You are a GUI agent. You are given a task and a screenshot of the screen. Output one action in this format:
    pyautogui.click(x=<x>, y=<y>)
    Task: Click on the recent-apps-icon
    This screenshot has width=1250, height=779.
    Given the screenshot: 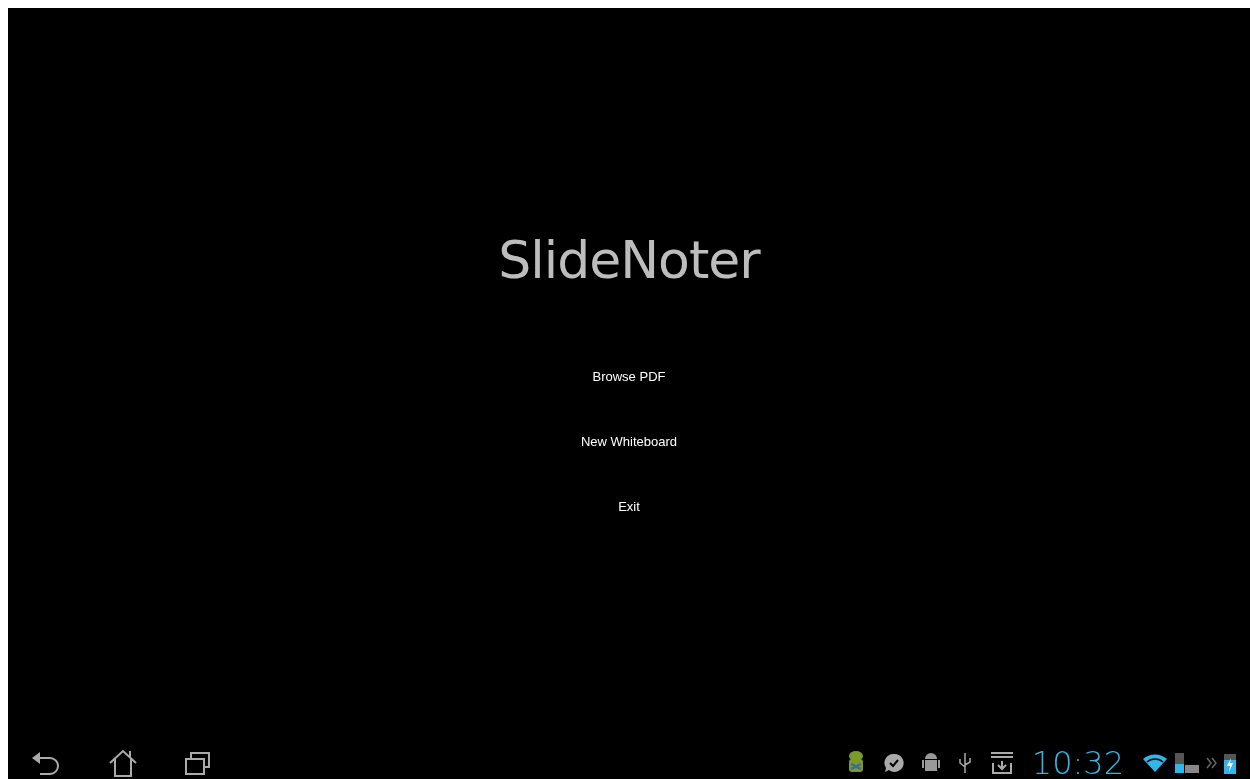 What is the action you would take?
    pyautogui.click(x=198, y=763)
    